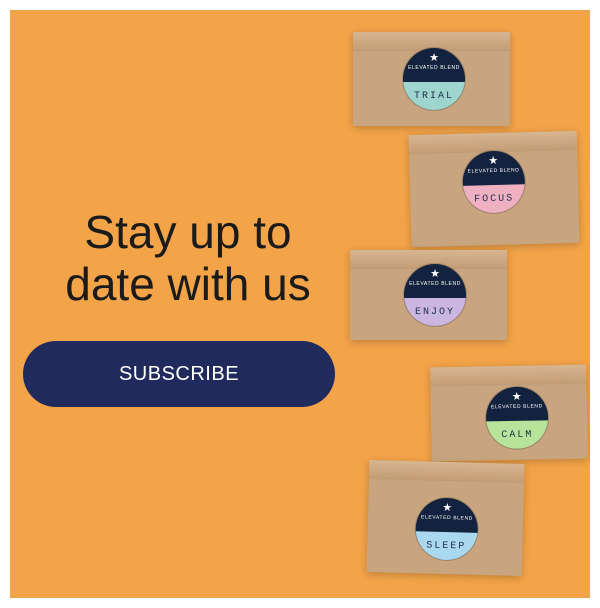 This screenshot has height=608, width=600. I want to click on subscribe-button: SUBSCRIBE, so click(179, 374).